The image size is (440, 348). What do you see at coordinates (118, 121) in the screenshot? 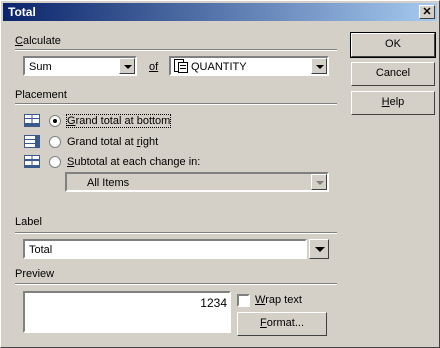
I see `grand-total-bottom-label: Grand total at bottom` at bounding box center [118, 121].